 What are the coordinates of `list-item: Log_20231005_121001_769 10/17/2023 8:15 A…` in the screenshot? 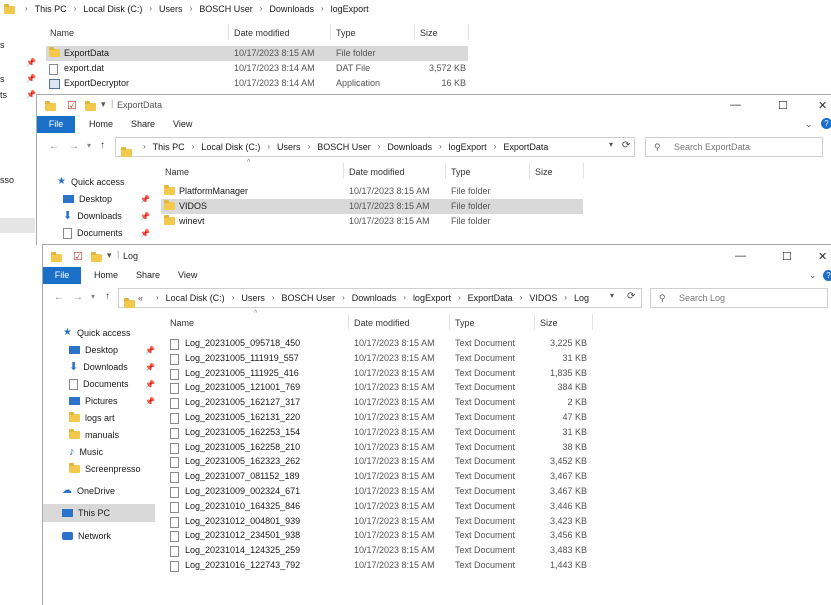 It's located at (379, 387).